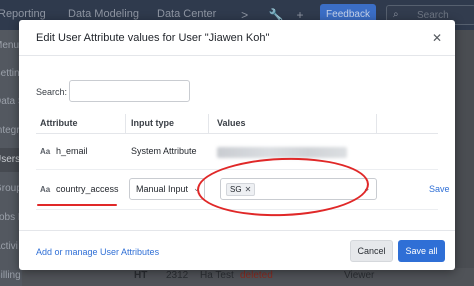 Image resolution: width=474 pixels, height=286 pixels. What do you see at coordinates (9, 45) in the screenshot?
I see `sidebar-item-menu: Menu` at bounding box center [9, 45].